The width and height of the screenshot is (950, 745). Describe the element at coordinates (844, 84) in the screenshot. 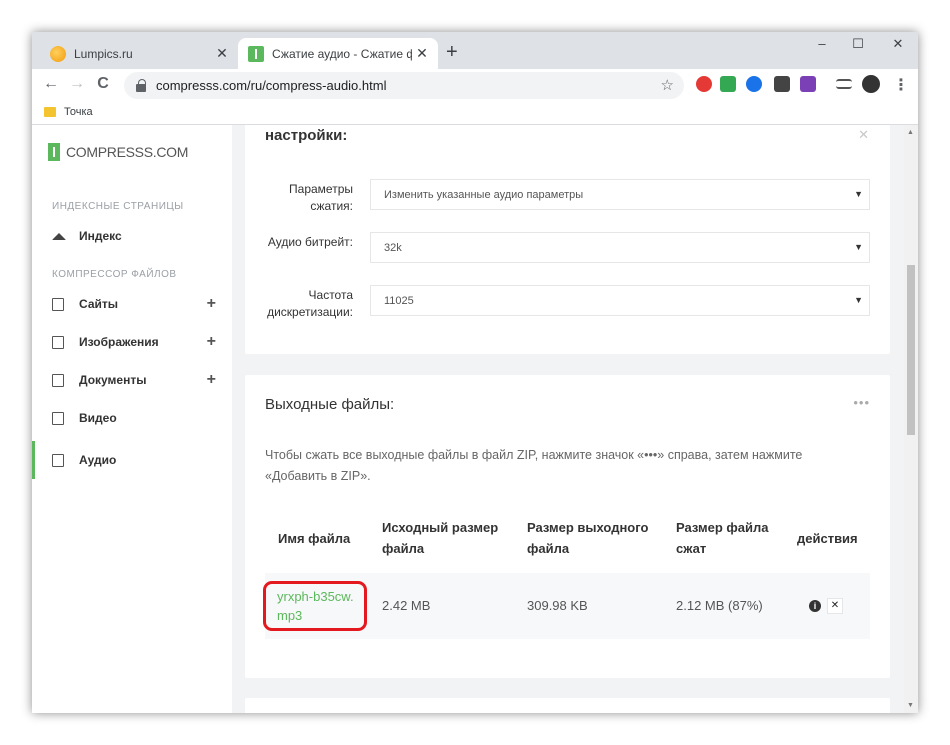

I see `playlist-icon` at that location.